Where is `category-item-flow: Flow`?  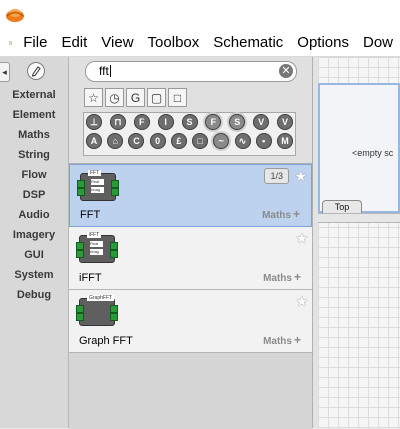 category-item-flow: Flow is located at coordinates (34, 175).